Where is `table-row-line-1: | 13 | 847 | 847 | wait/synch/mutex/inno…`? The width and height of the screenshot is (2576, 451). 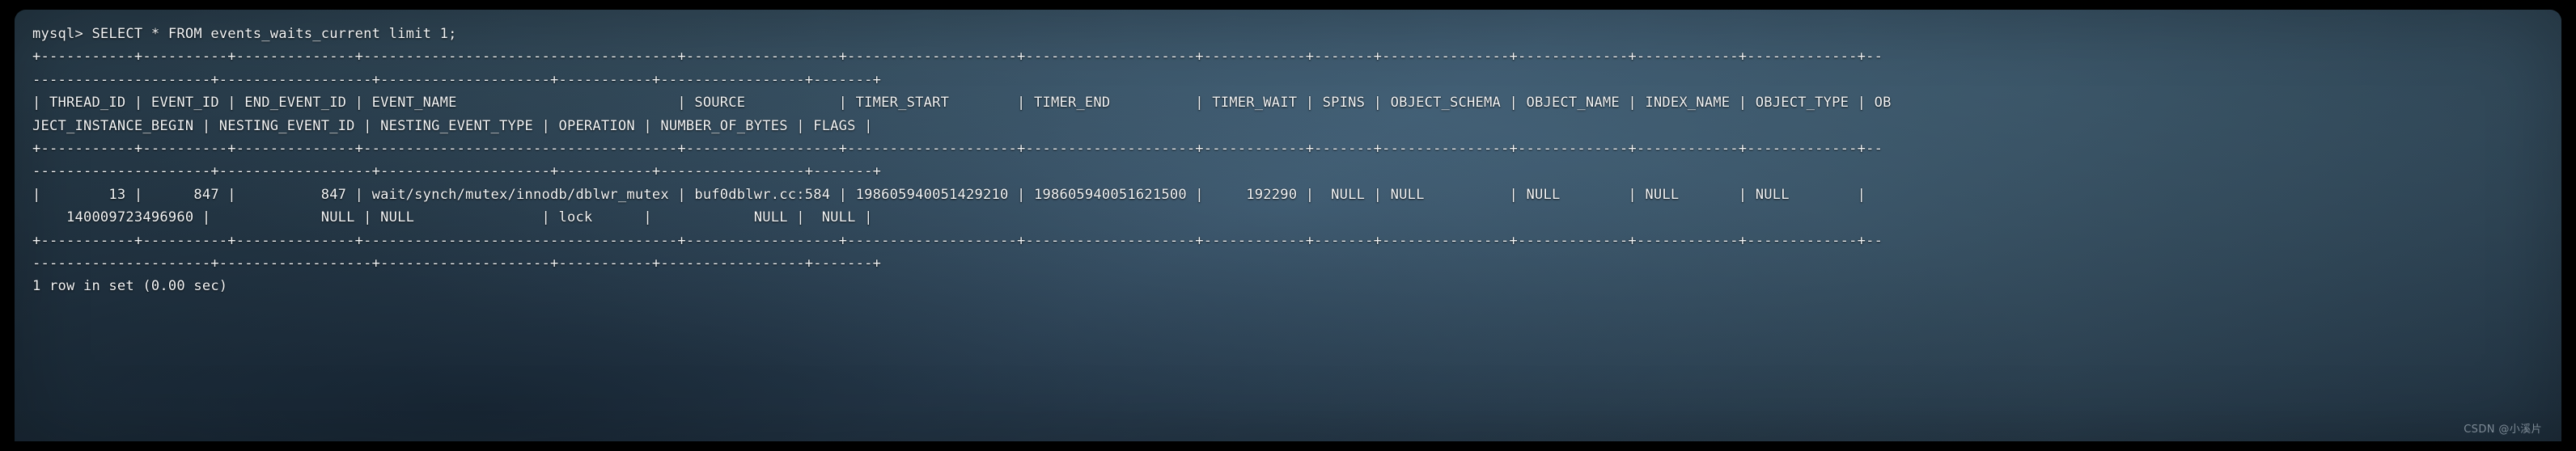 table-row-line-1: | 13 | 847 | 847 | wait/synch/mutex/inno… is located at coordinates (949, 194).